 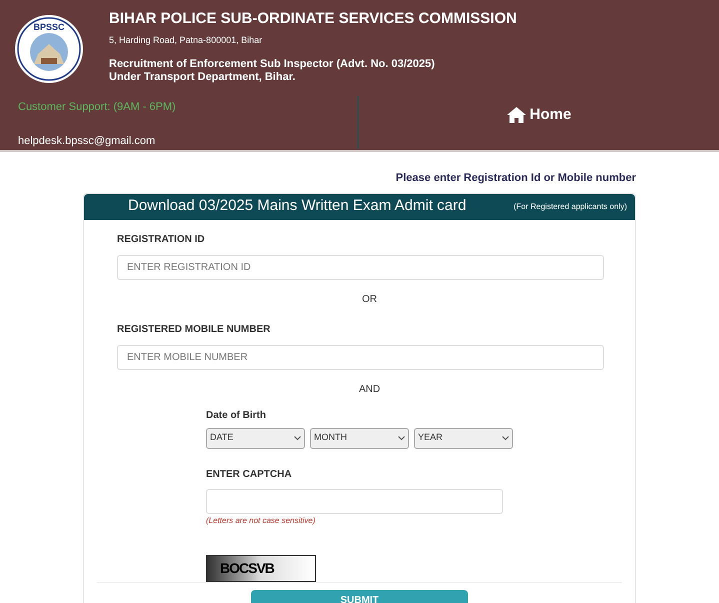 What do you see at coordinates (297, 206) in the screenshot?
I see `card-title: Download 03/2025 Mains Written Exam Admit card` at bounding box center [297, 206].